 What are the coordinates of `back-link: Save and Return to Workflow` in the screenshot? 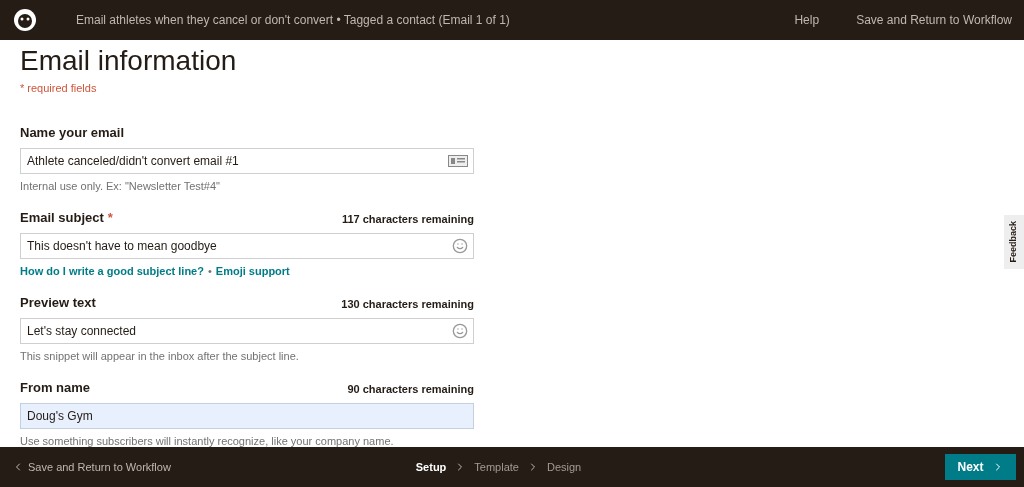 It's located at (162, 467).